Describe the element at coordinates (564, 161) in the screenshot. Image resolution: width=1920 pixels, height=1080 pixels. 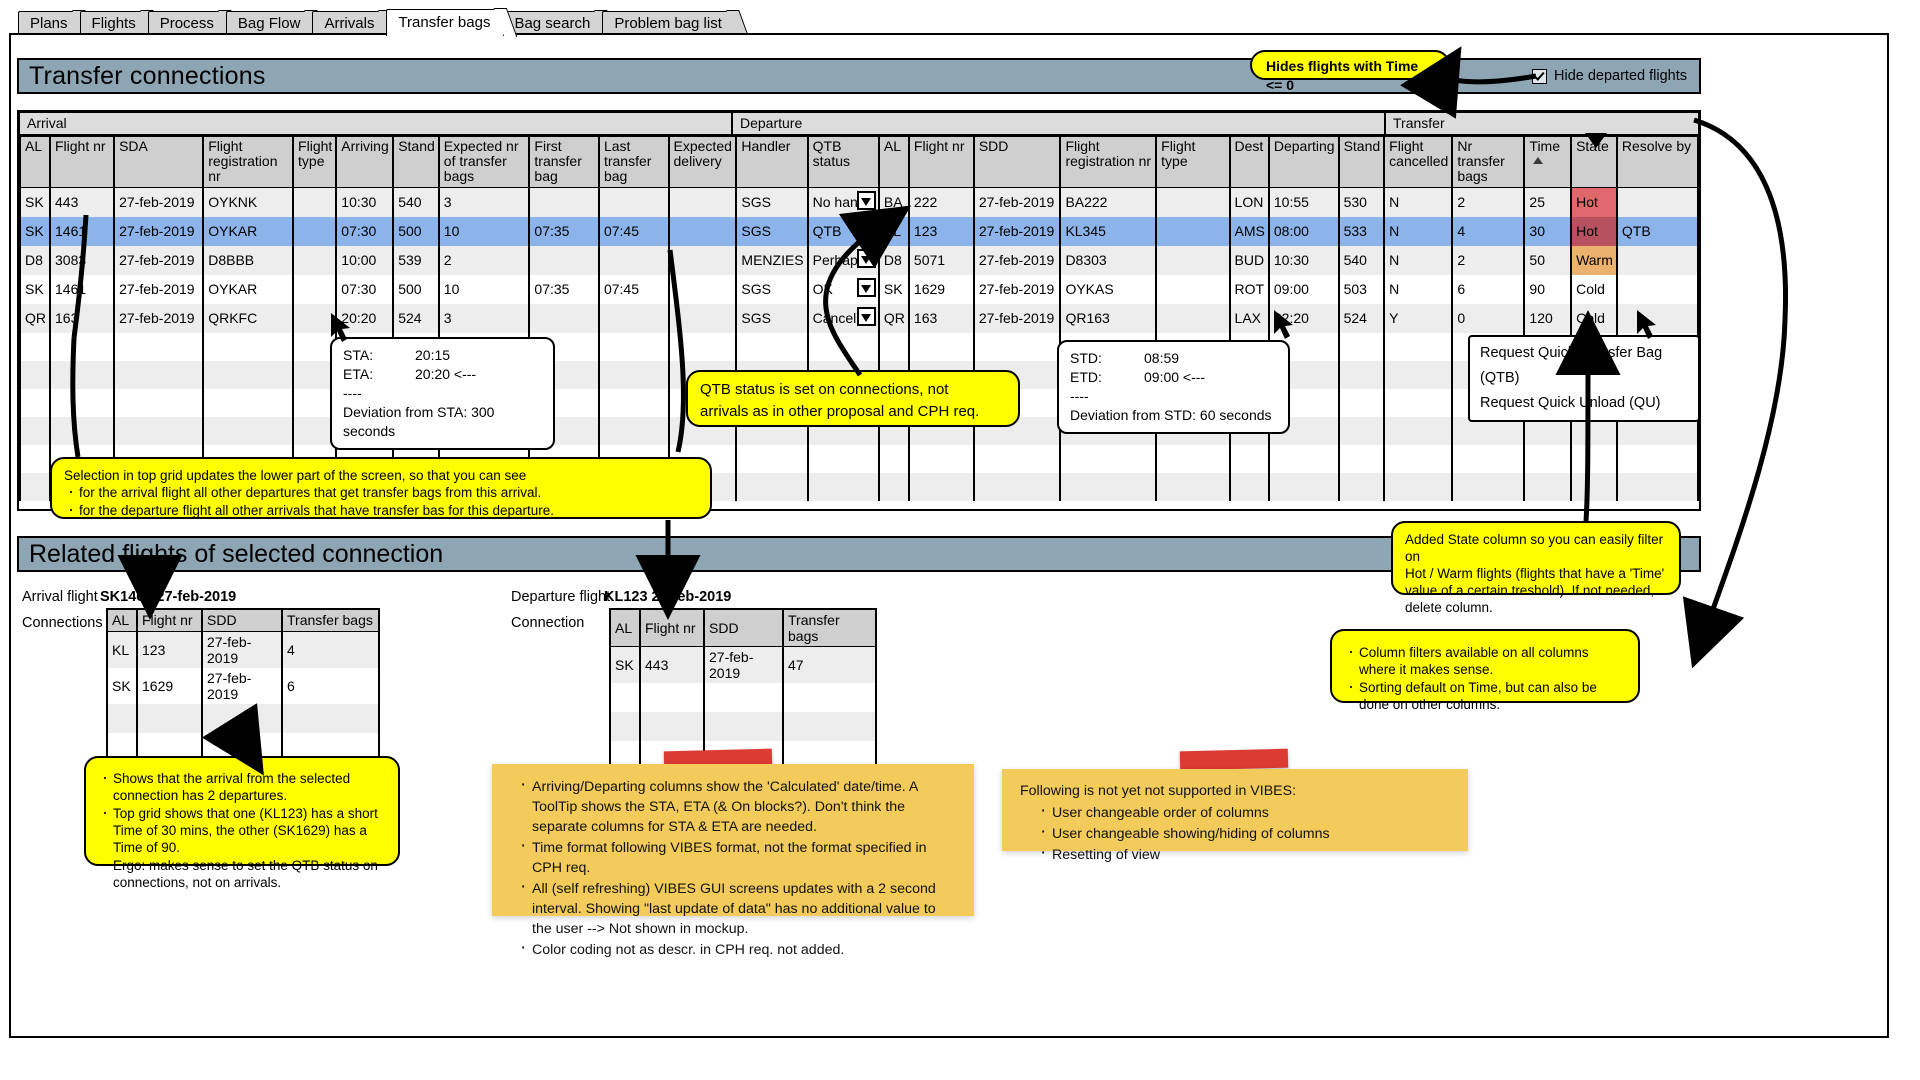
I see `col-a-first-transfer-bag: First transfer bag` at that location.